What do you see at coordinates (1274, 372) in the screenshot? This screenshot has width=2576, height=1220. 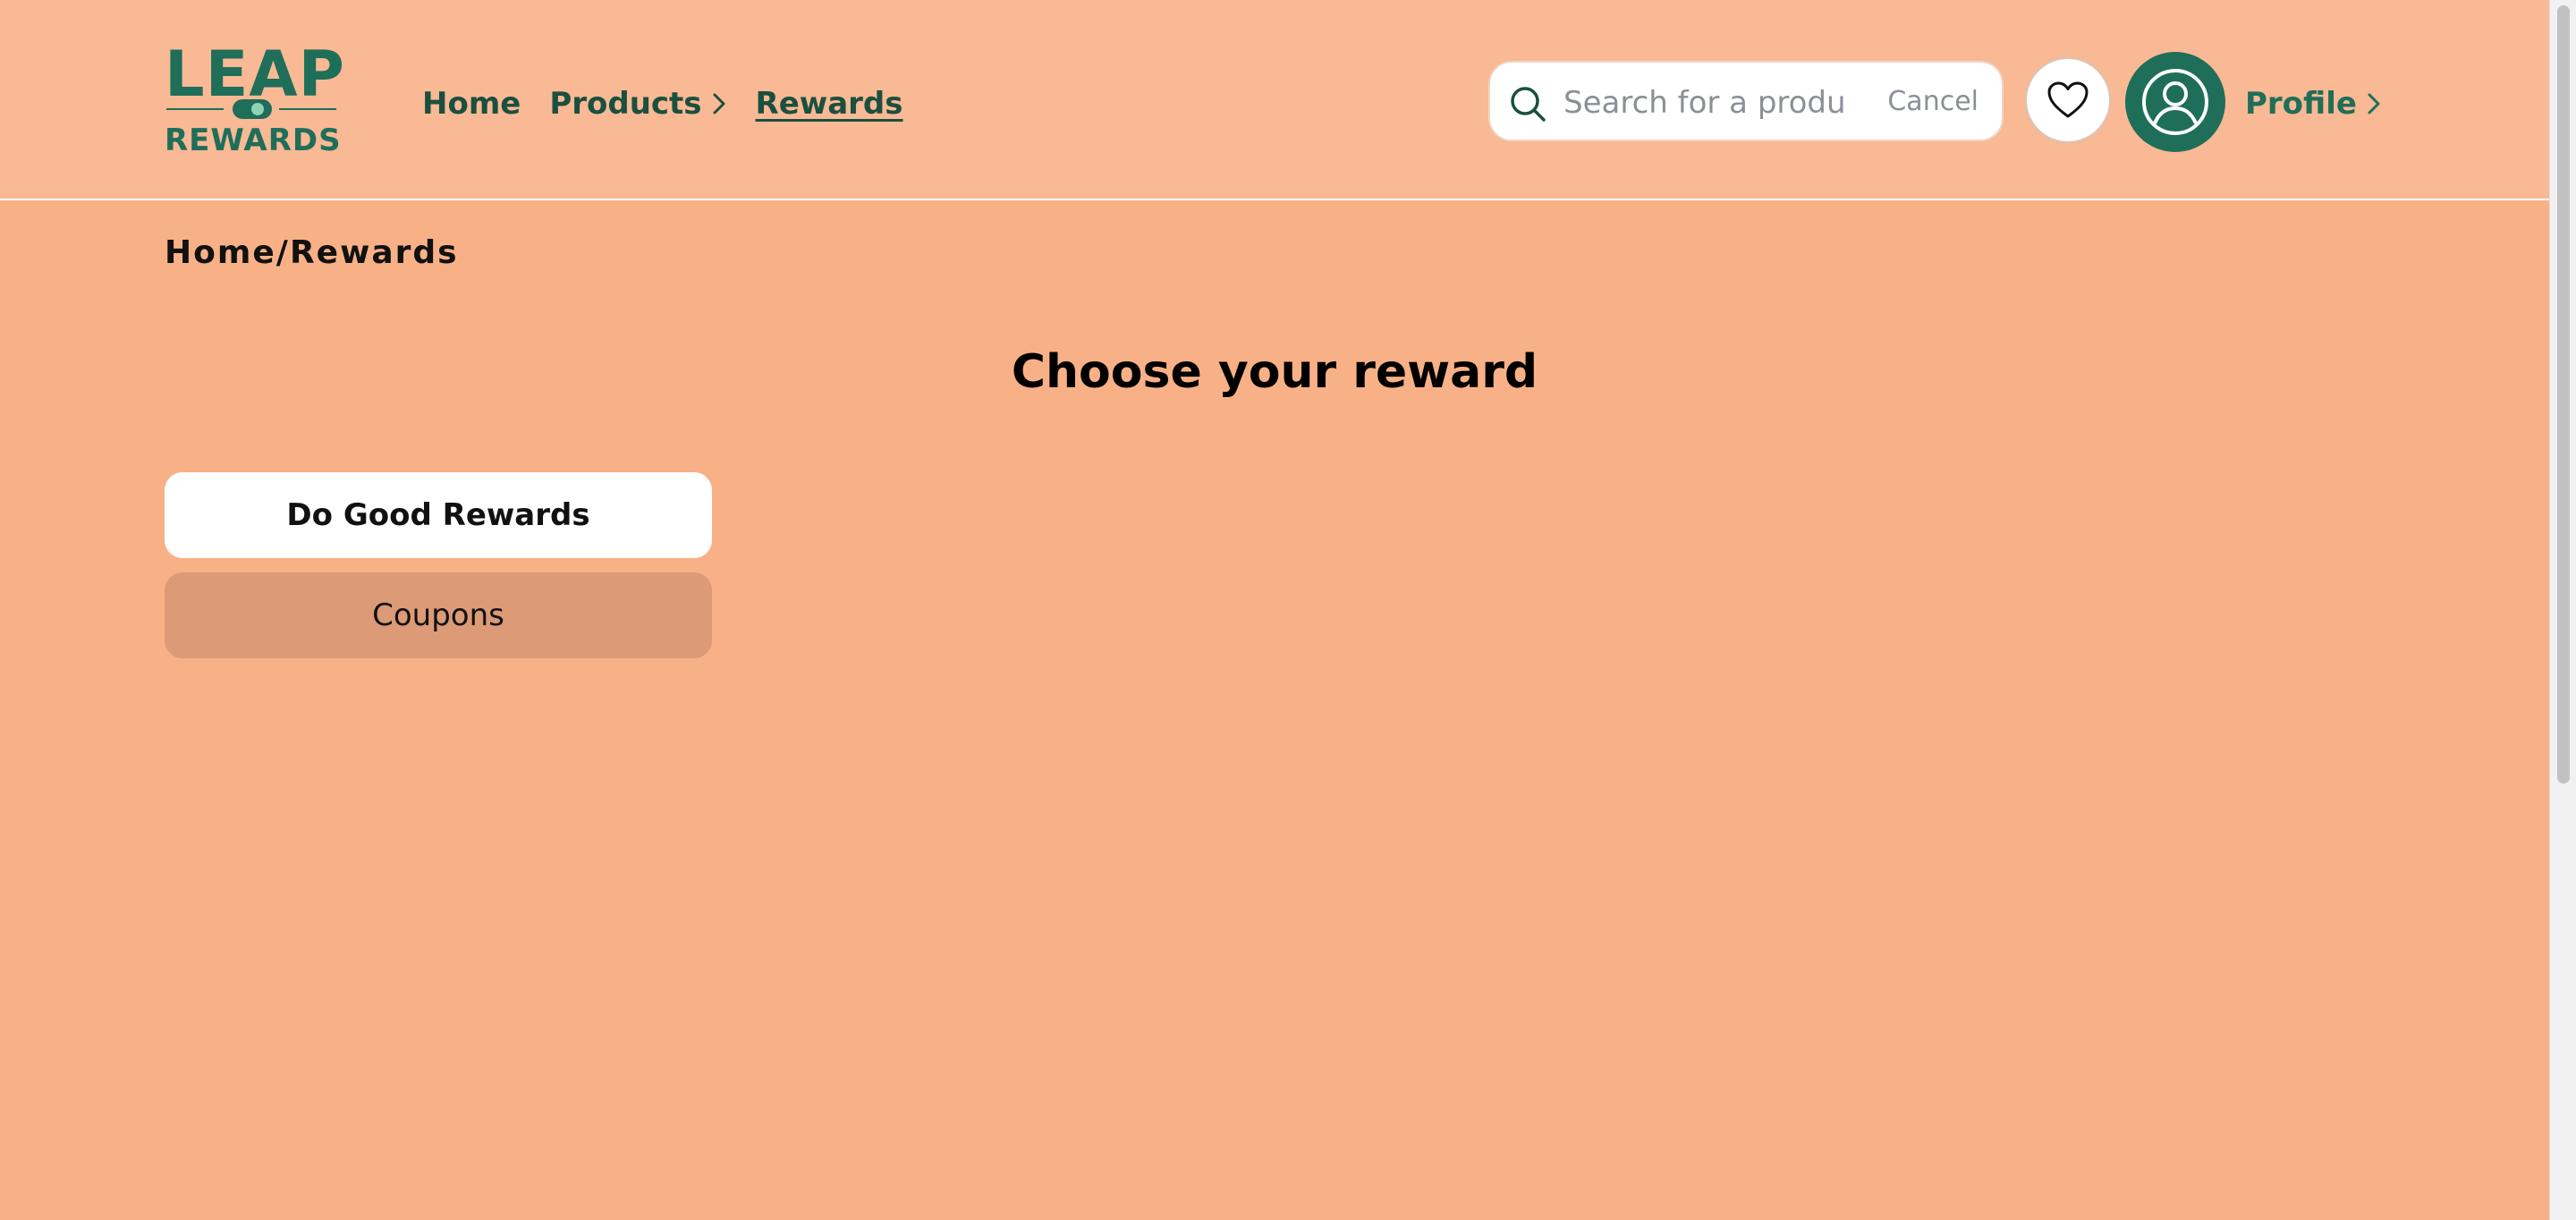 I see `page-title: Choose your reward` at bounding box center [1274, 372].